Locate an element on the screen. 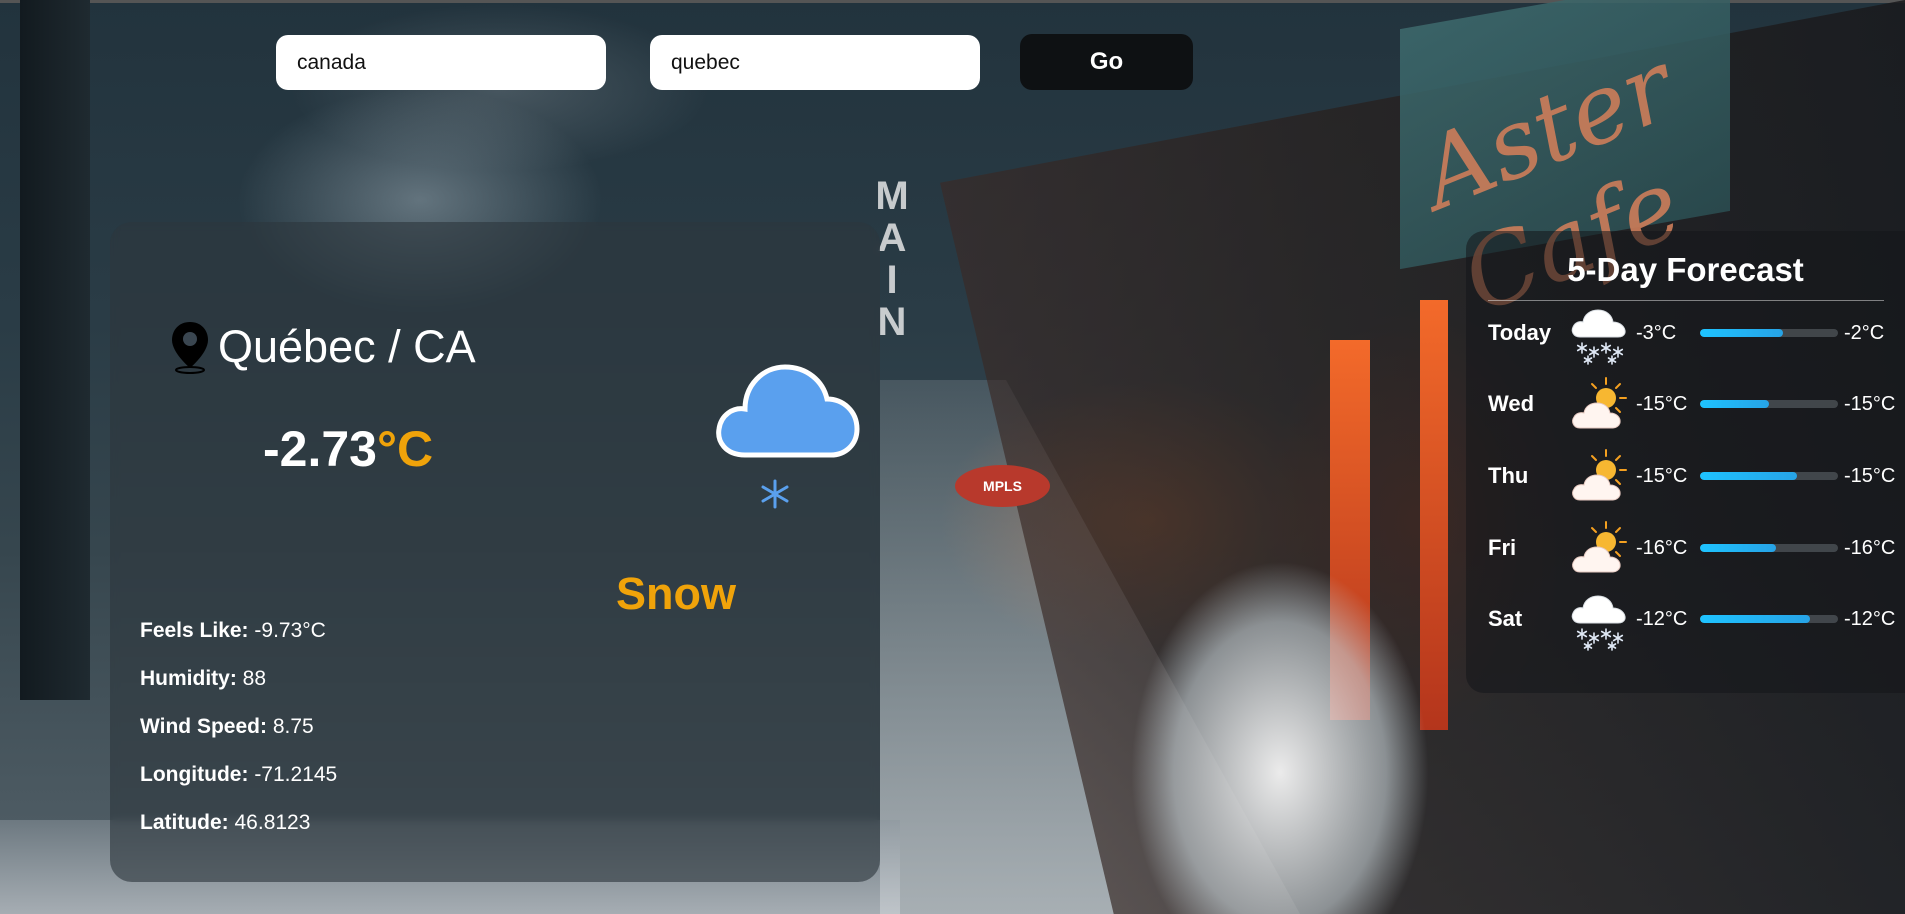 This screenshot has width=1905, height=914. detail-label: Latitude: is located at coordinates (184, 822).